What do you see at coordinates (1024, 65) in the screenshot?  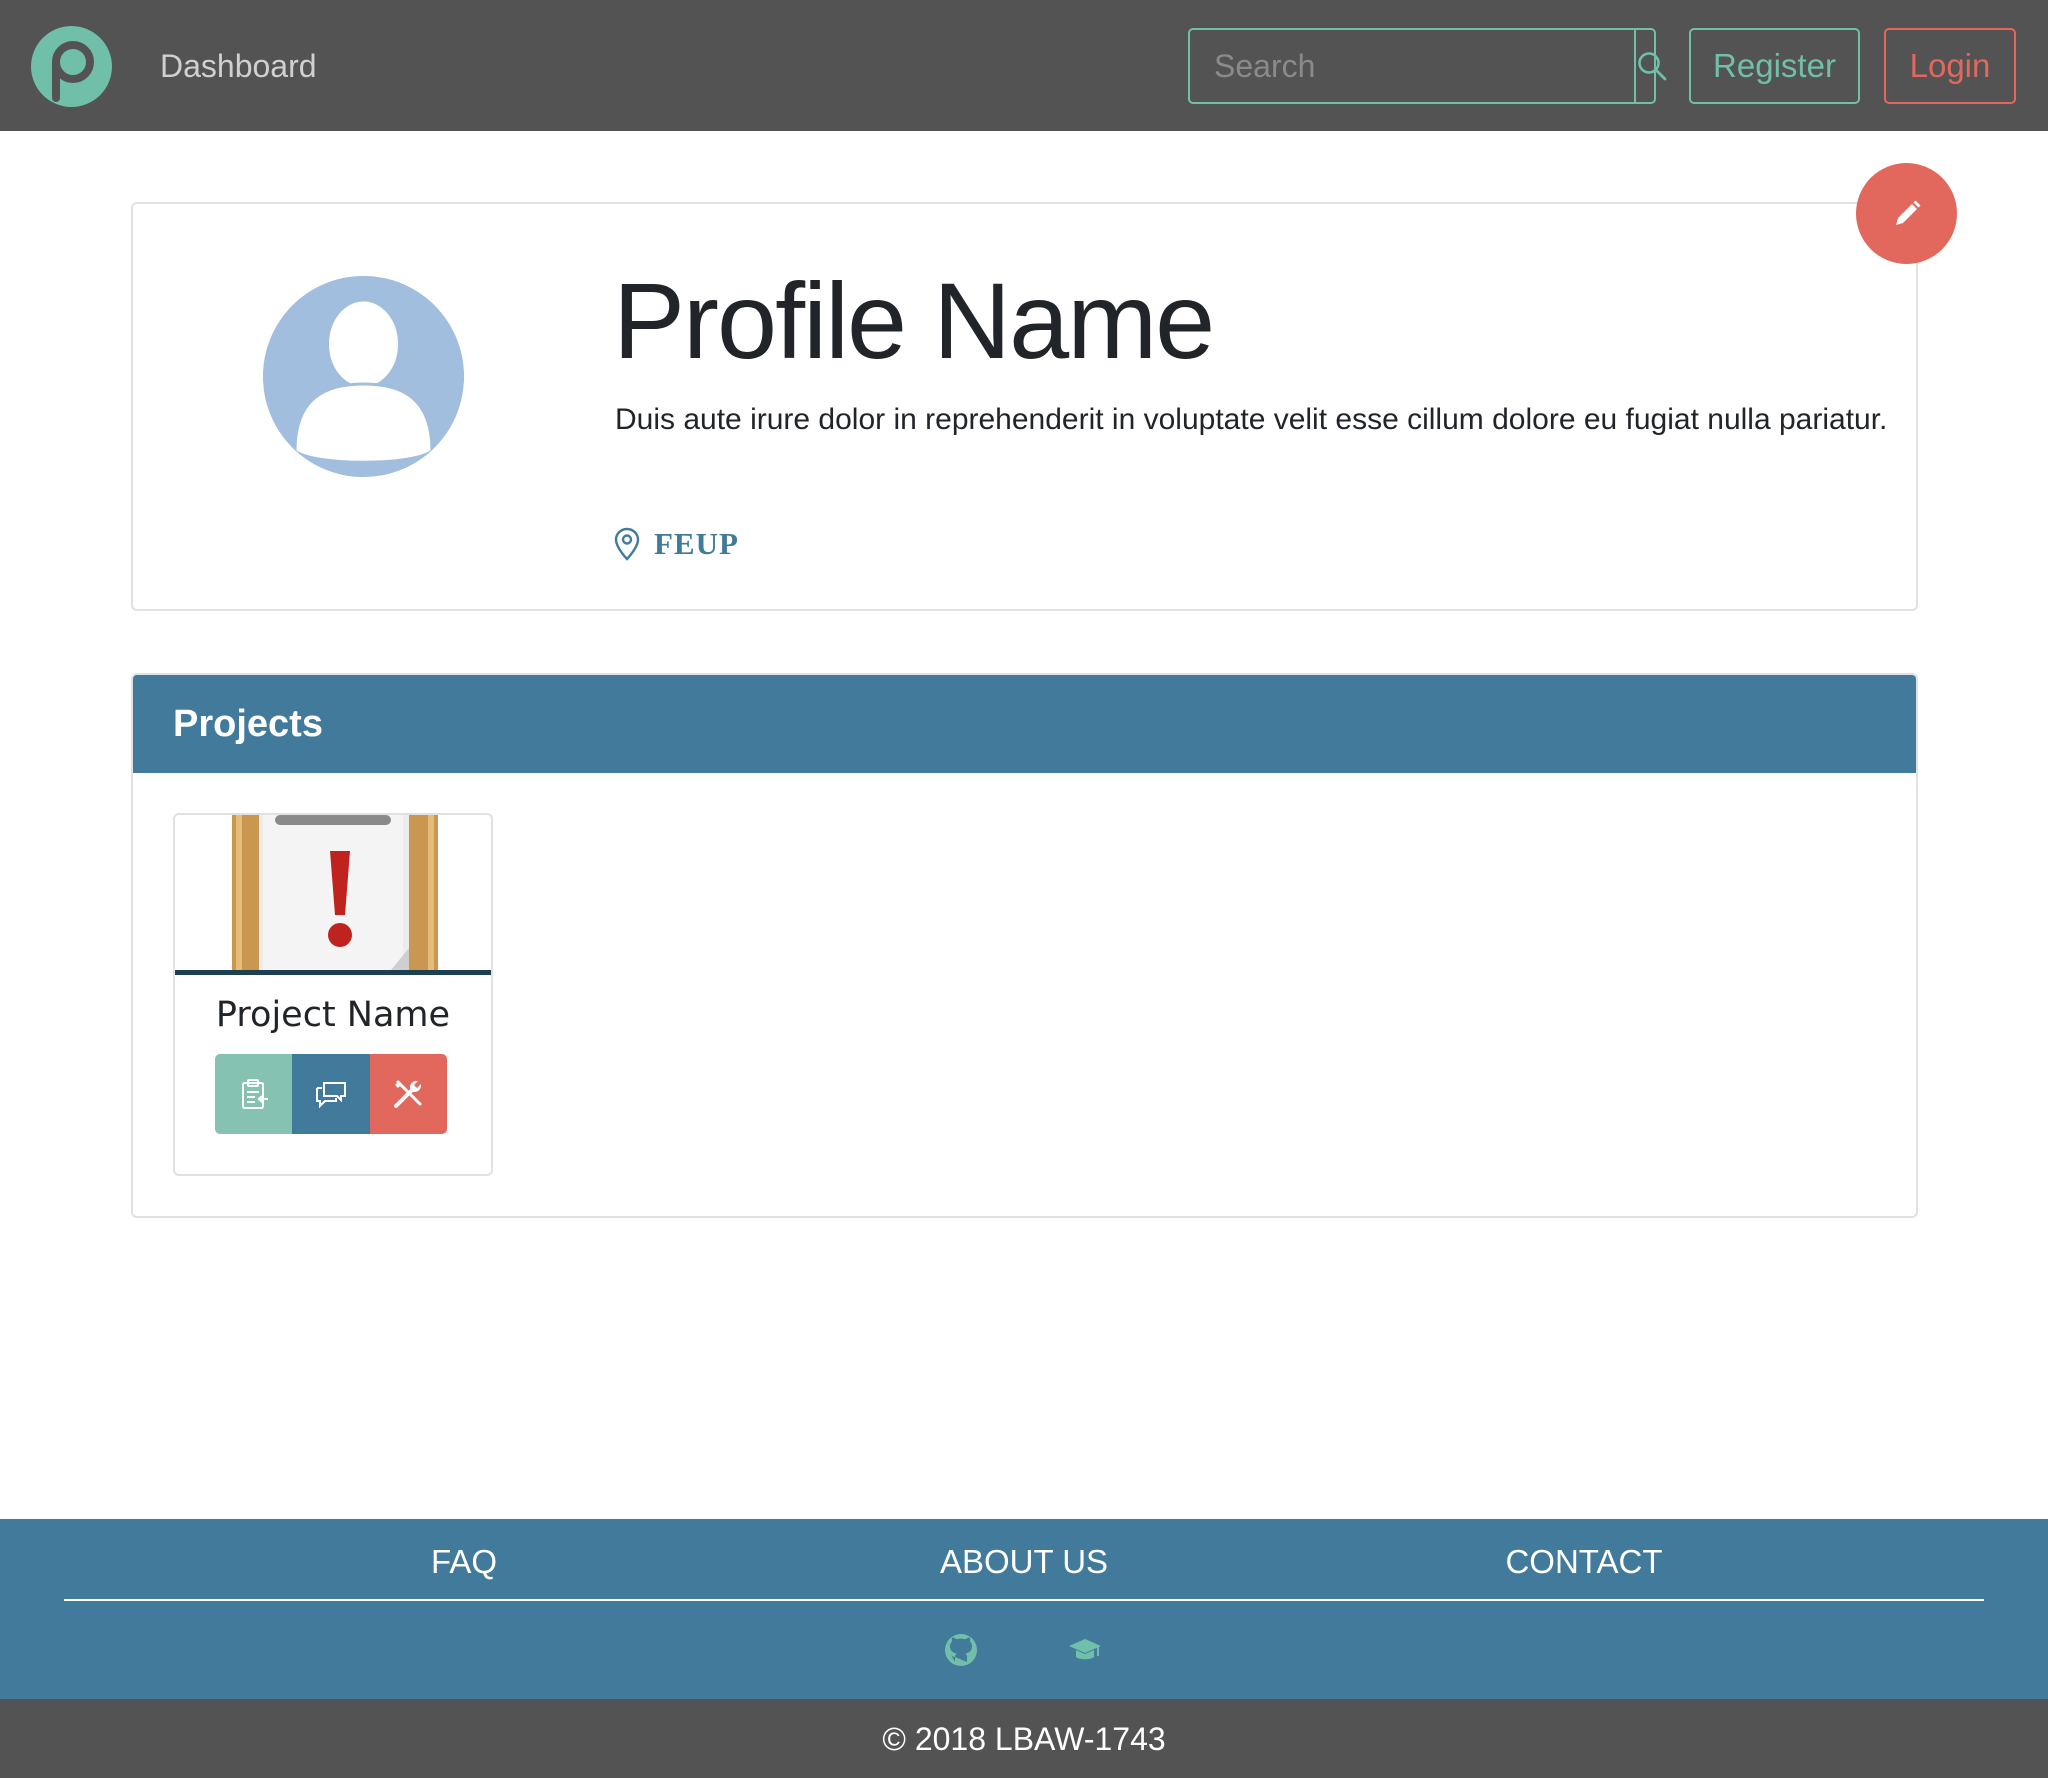 I see `top-navbar: Dashboard Register Login` at bounding box center [1024, 65].